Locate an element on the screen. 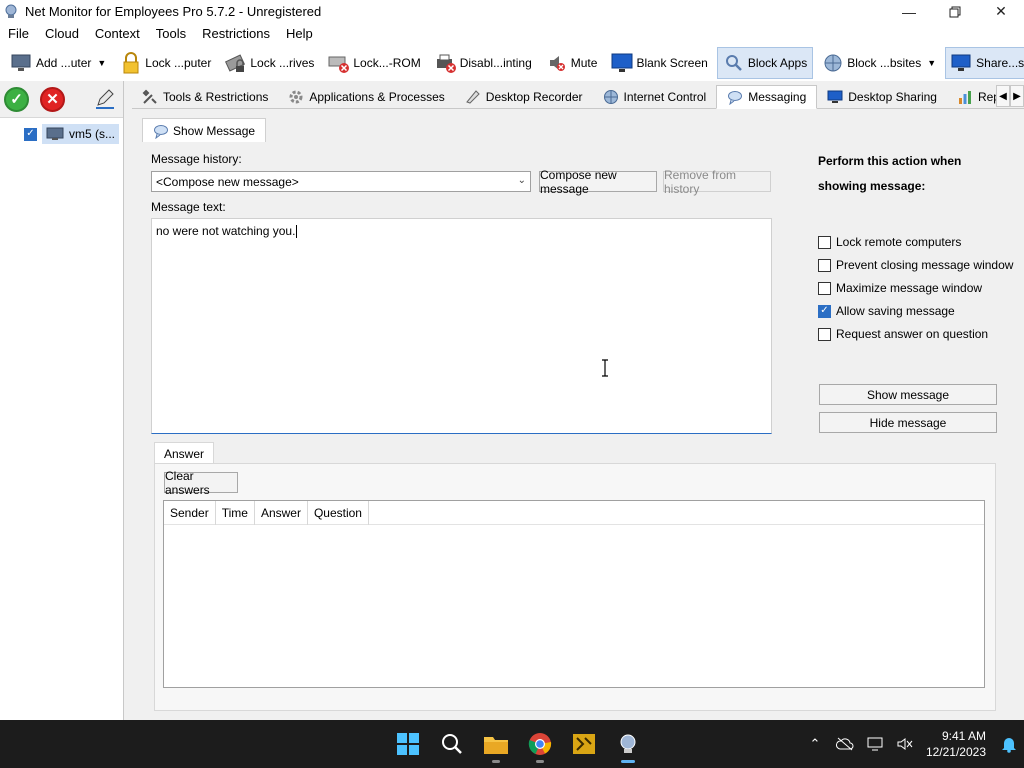 Image resolution: width=1024 pixels, height=768 pixels. tab-sharing-label: Desktop Sharing is located at coordinates (892, 96).